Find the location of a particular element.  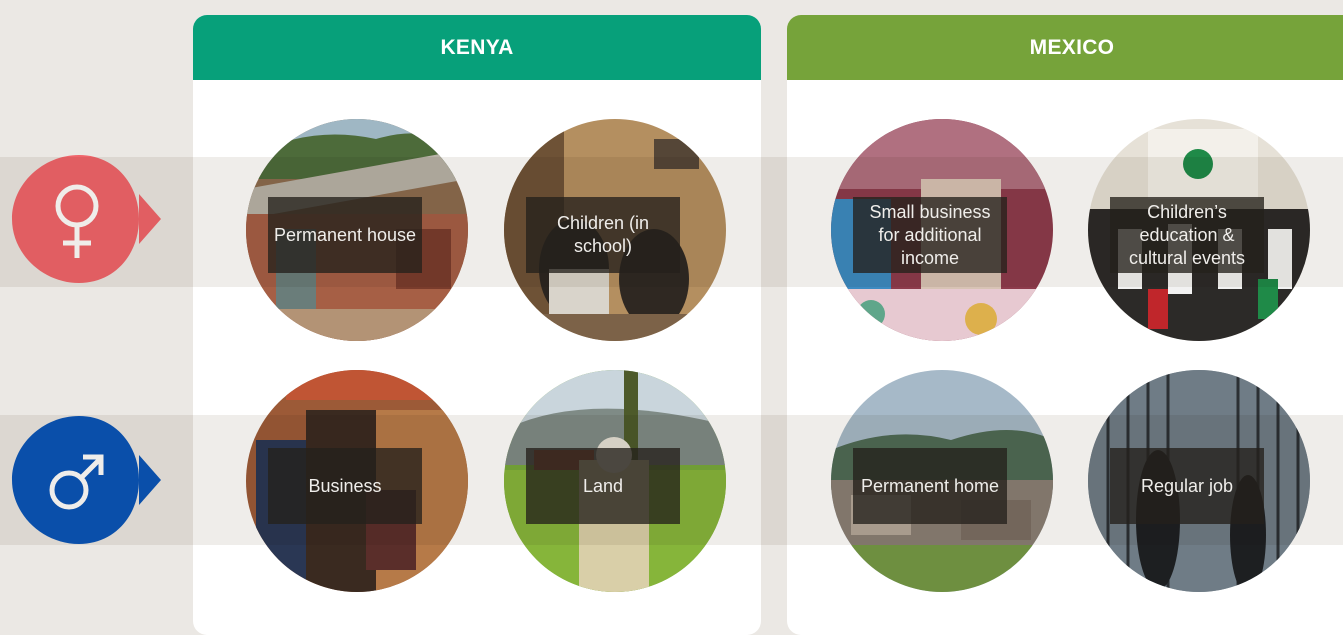

regular-job-photo: Regular job is located at coordinates (1199, 481).